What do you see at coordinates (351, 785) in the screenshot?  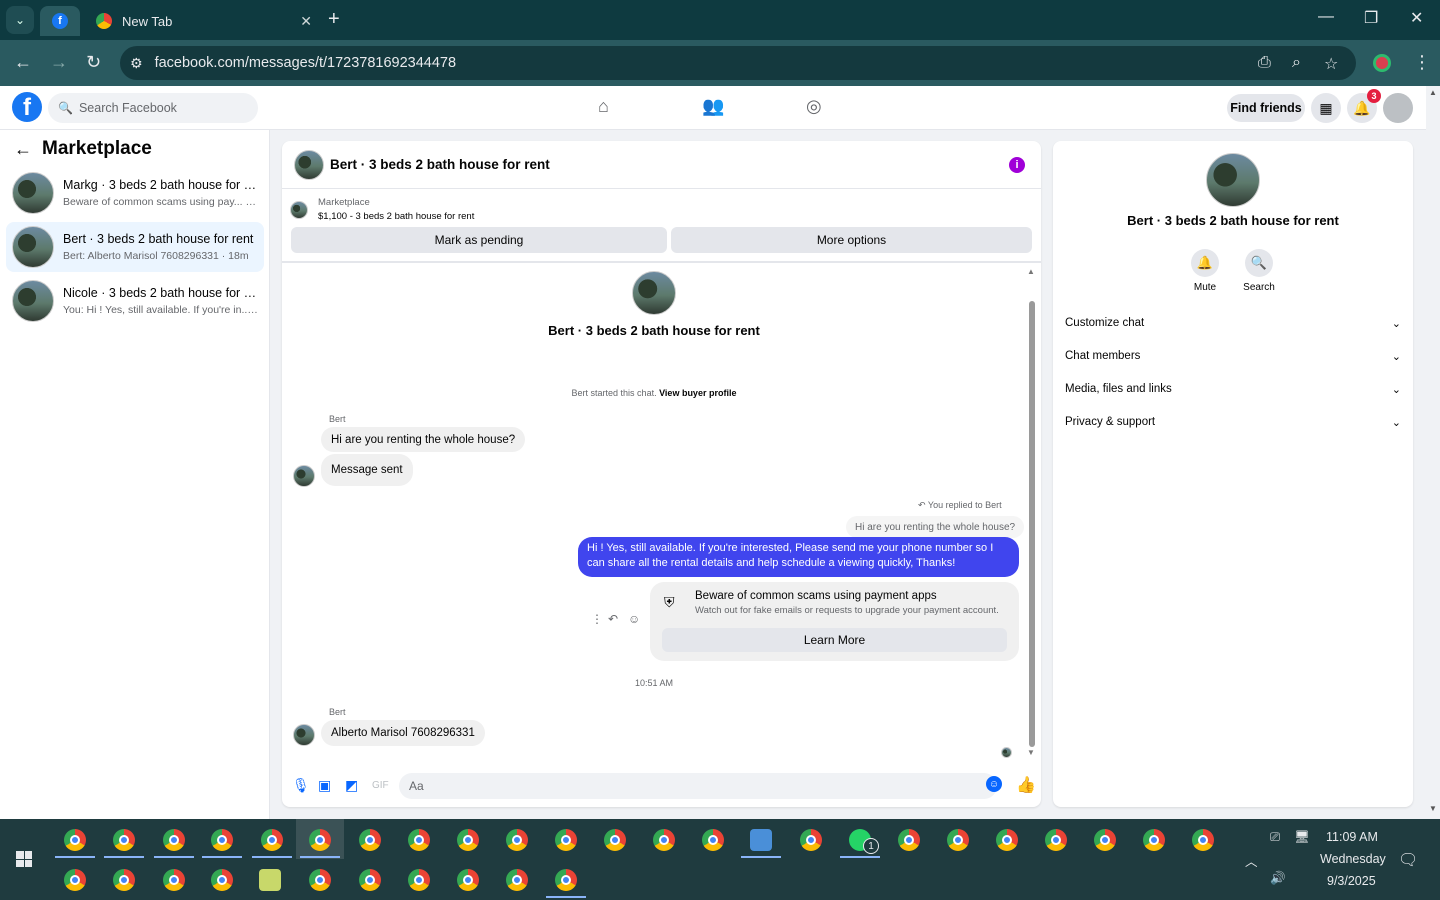 I see `sticker-icon: ◩` at bounding box center [351, 785].